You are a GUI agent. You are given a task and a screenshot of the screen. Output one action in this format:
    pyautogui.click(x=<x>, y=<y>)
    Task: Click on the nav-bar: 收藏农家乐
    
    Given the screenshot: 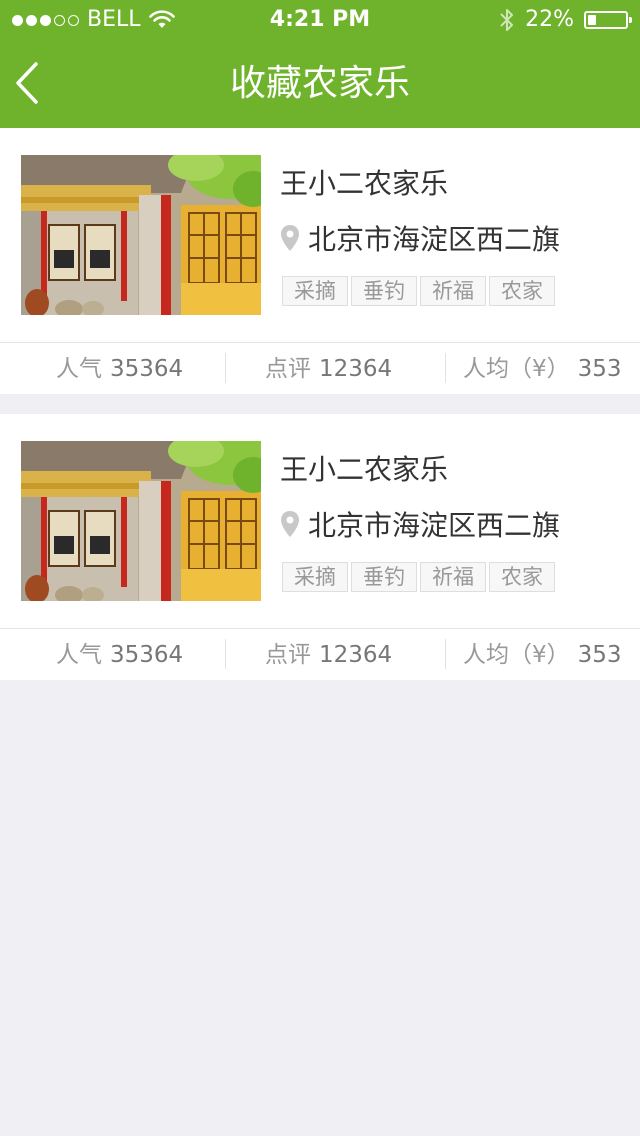 What is the action you would take?
    pyautogui.click(x=320, y=84)
    